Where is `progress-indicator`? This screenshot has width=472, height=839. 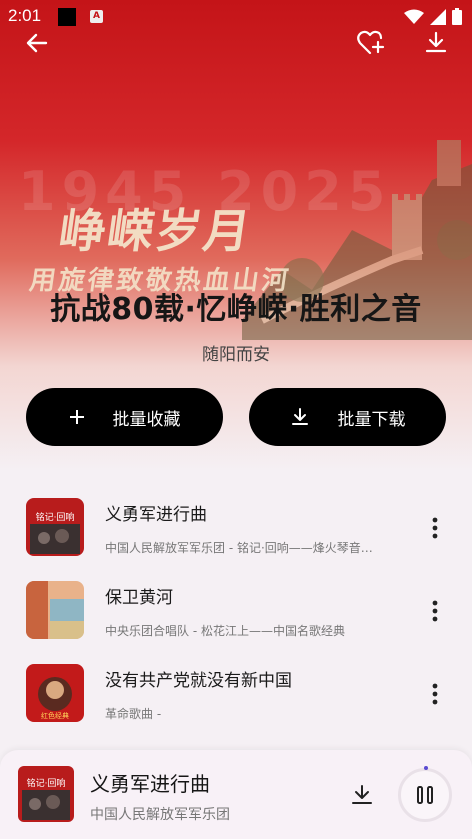 progress-indicator is located at coordinates (426, 768).